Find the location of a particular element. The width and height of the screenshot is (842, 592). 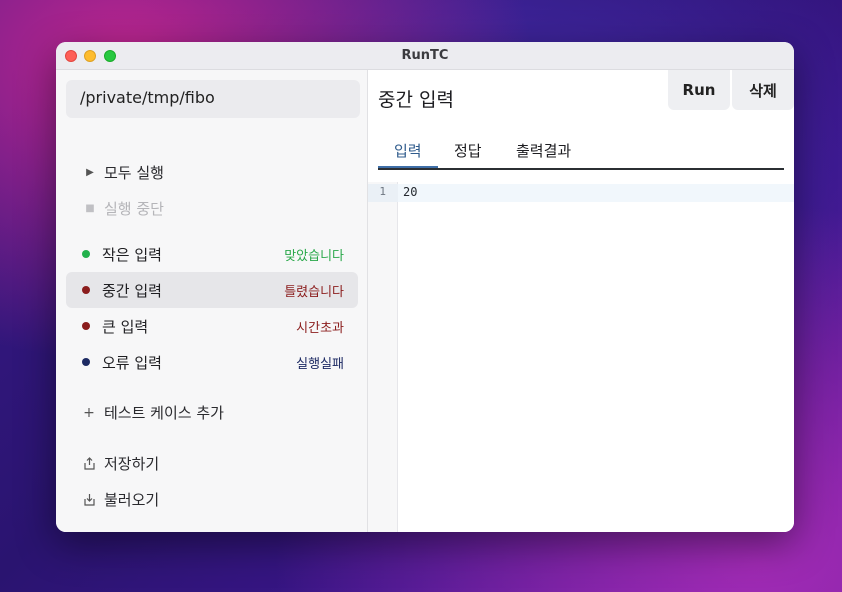

load-label: 불러오기 is located at coordinates (132, 500).